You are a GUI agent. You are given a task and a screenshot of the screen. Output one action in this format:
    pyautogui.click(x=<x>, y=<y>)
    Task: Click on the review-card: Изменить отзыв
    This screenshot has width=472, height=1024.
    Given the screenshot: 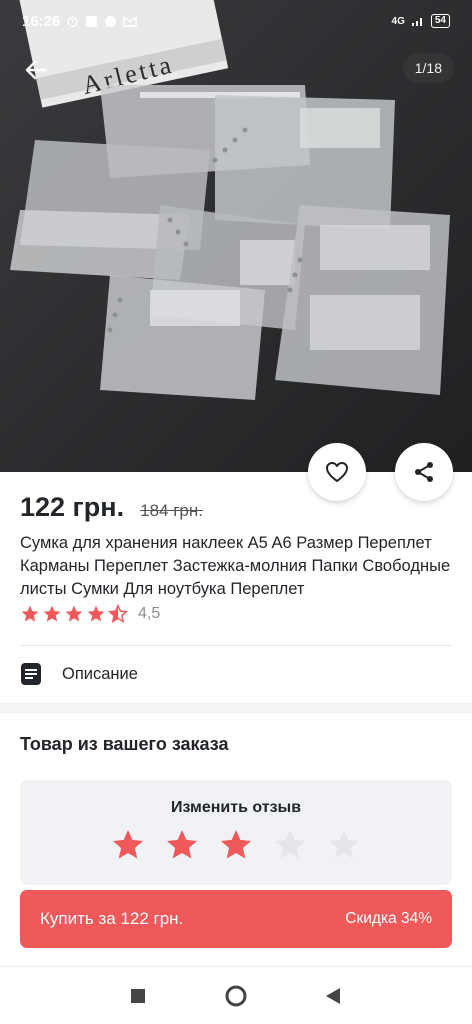 What is the action you would take?
    pyautogui.click(x=236, y=832)
    